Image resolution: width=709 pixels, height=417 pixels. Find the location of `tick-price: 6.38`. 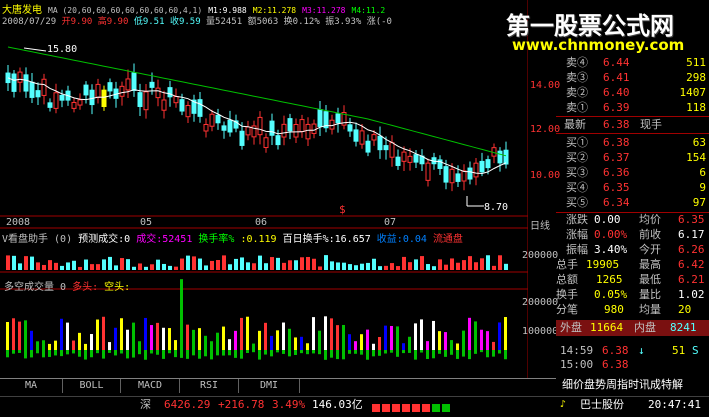

tick-price: 6.38 is located at coordinates (615, 350).